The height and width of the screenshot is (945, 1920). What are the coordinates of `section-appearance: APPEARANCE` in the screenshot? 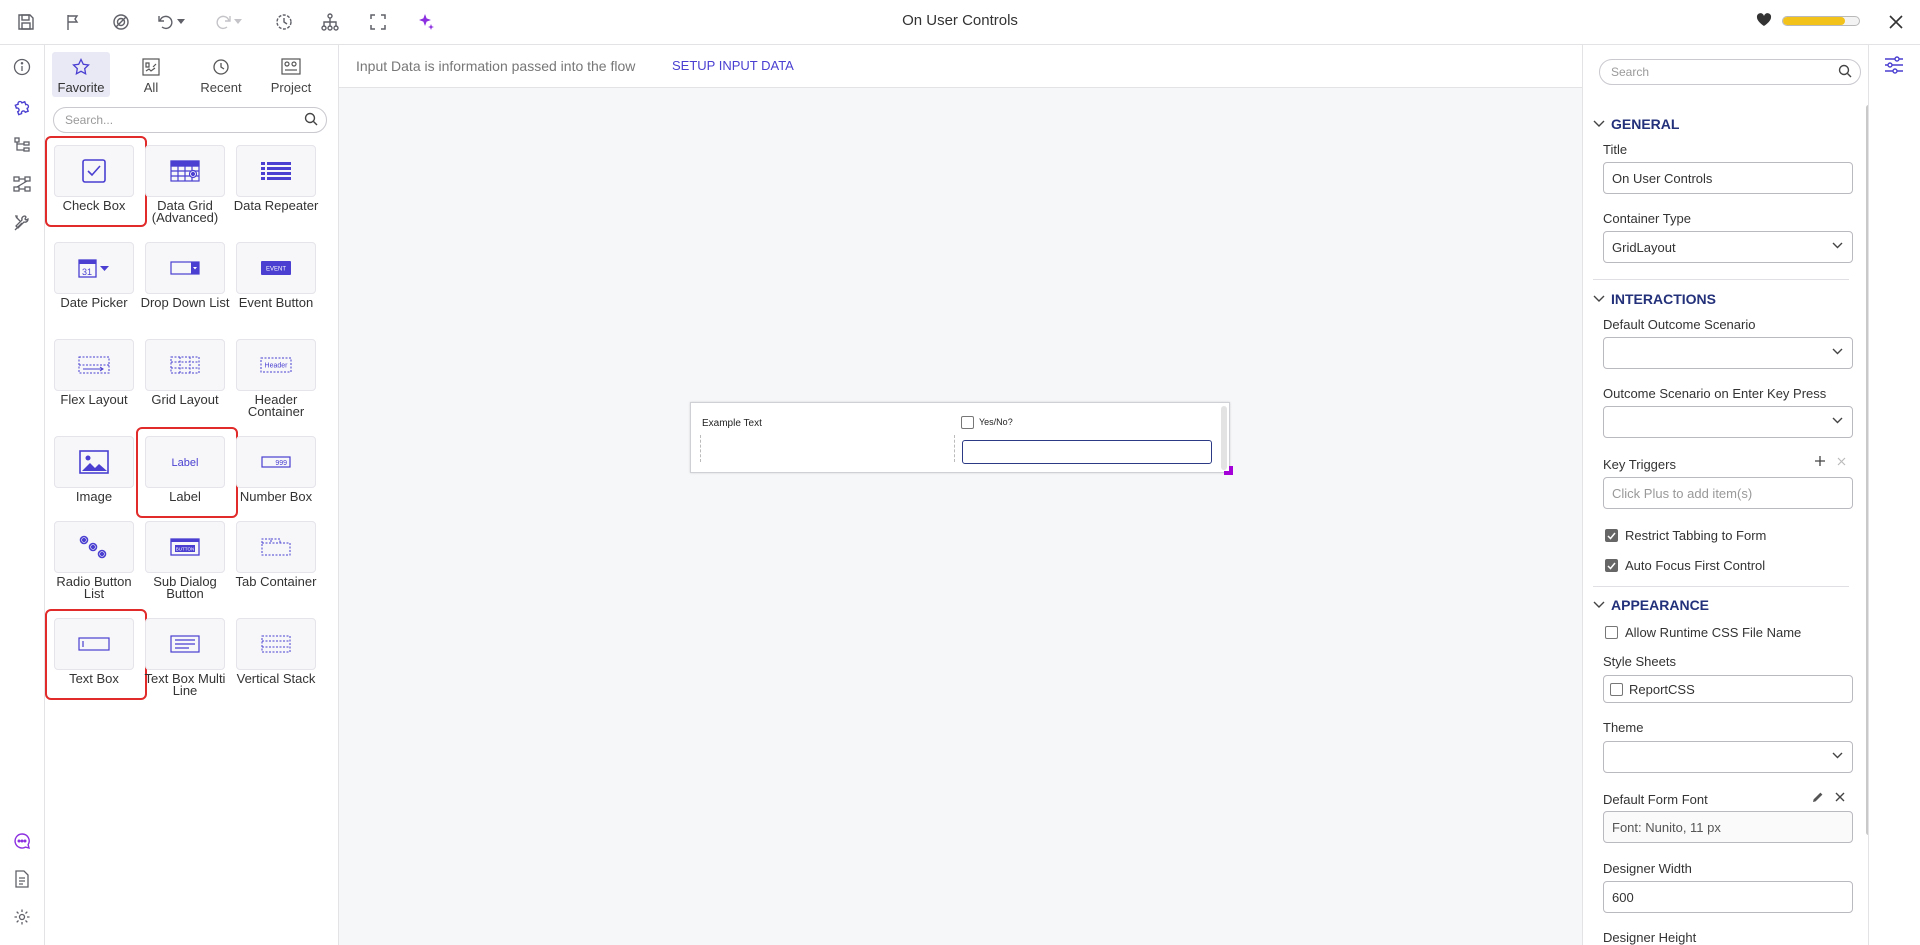 It's located at (1651, 605).